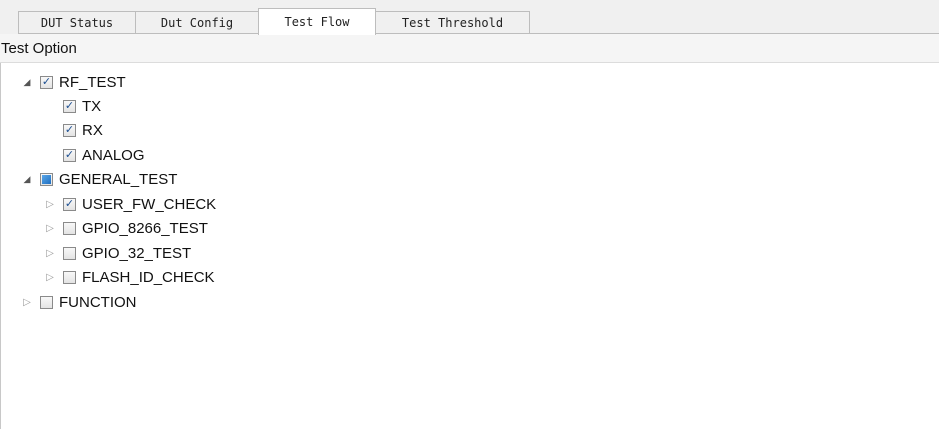 The height and width of the screenshot is (429, 939). What do you see at coordinates (118, 179) in the screenshot?
I see `tree-node-label: GENERAL_TEST` at bounding box center [118, 179].